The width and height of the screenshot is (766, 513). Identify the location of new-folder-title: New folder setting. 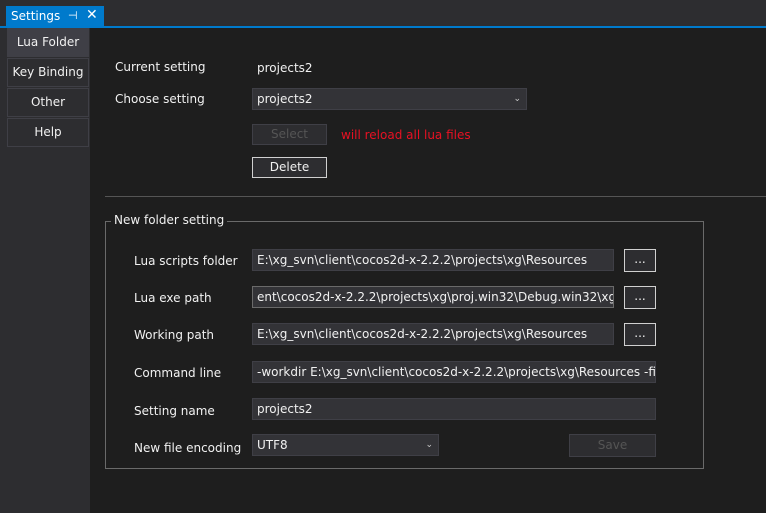
(169, 220).